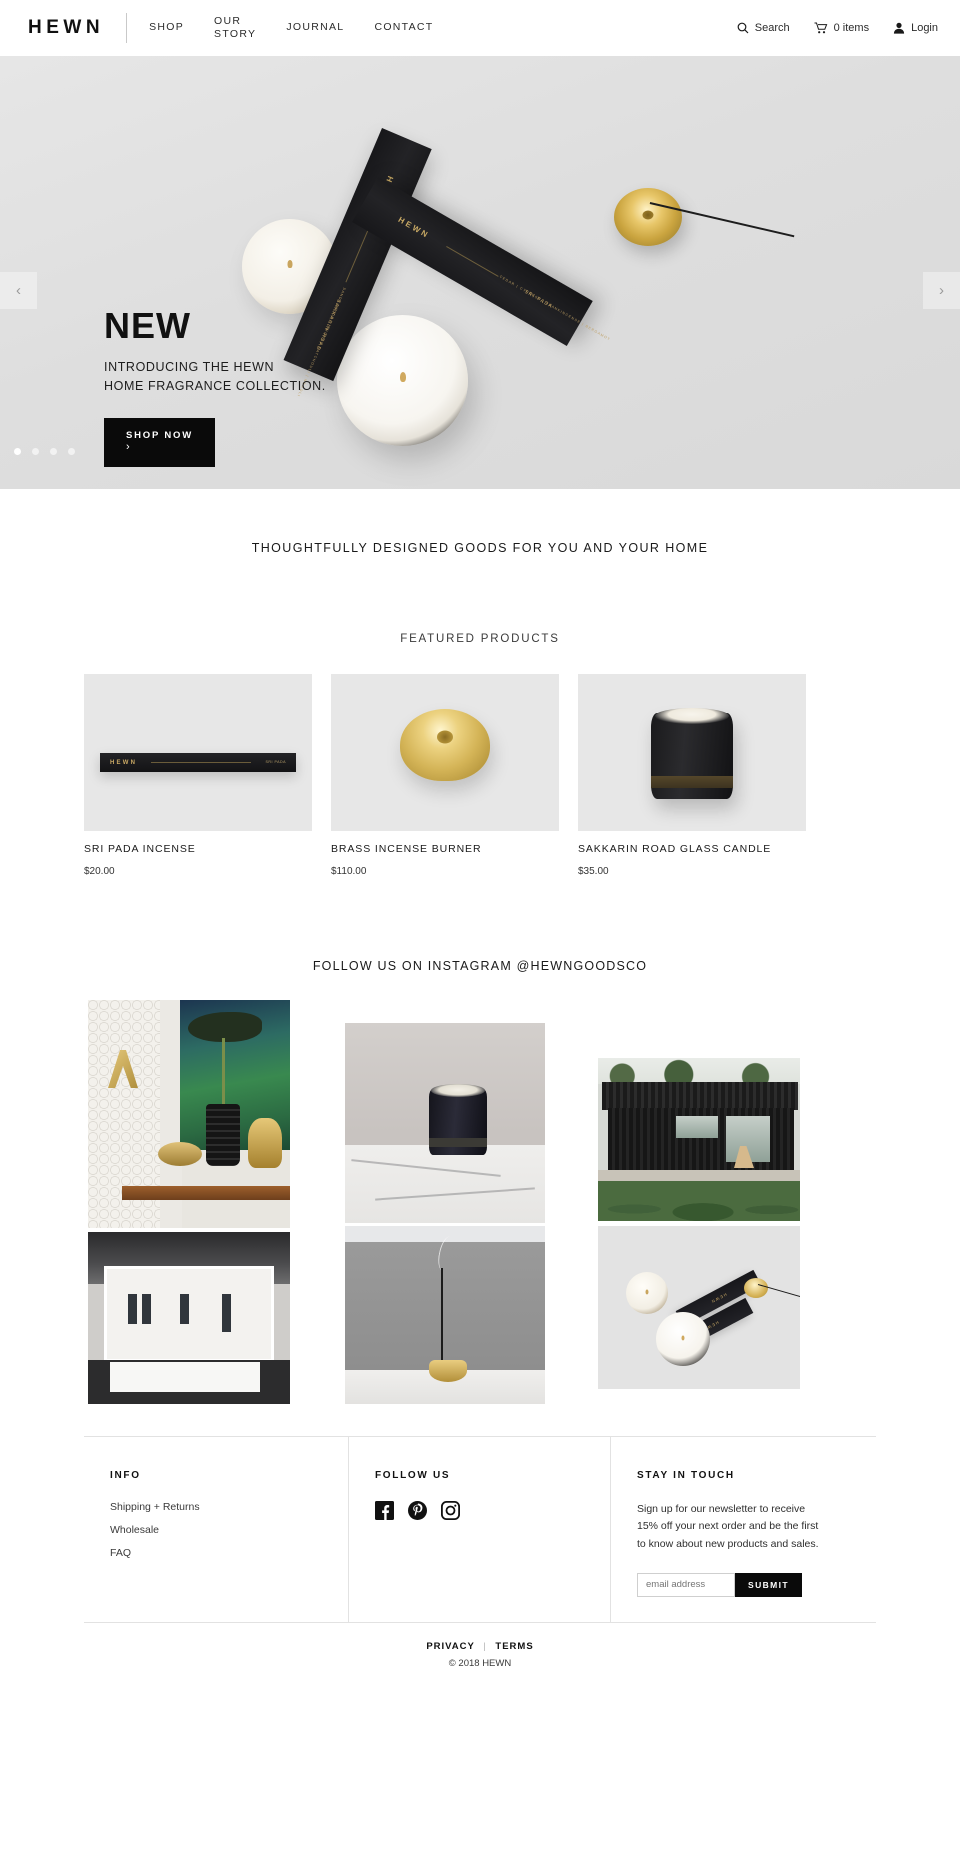 The height and width of the screenshot is (1875, 960). What do you see at coordinates (235, 28) in the screenshot?
I see `nav-item-our-story: OUR STORY` at bounding box center [235, 28].